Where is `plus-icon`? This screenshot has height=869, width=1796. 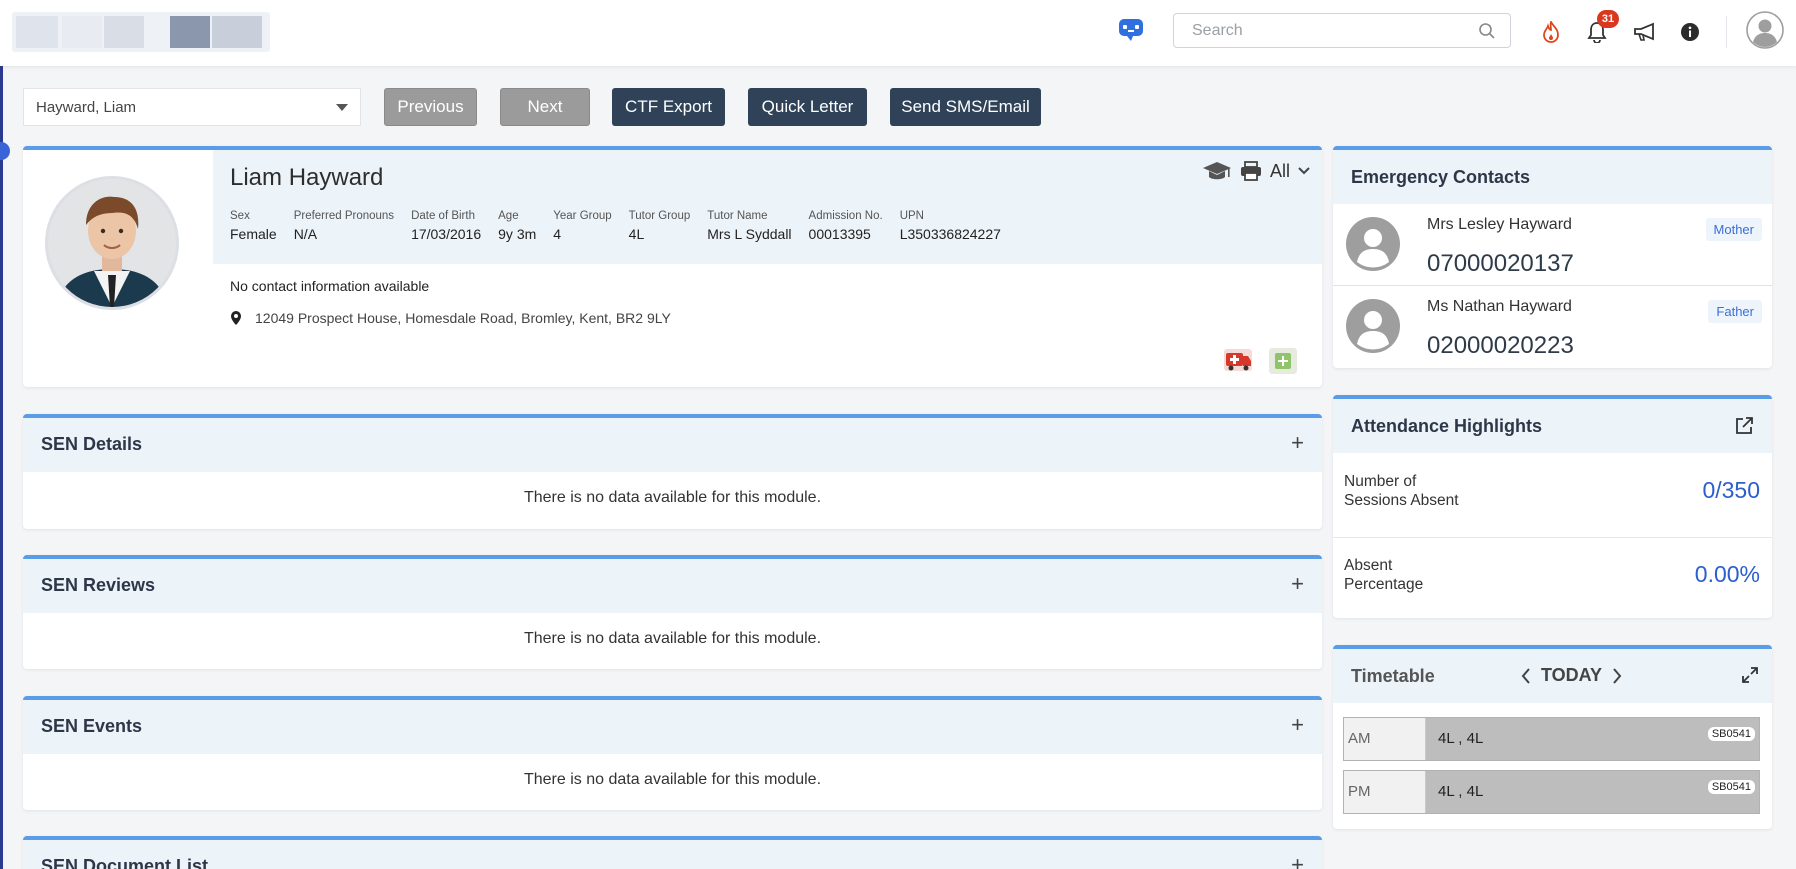
plus-icon is located at coordinates (1283, 361).